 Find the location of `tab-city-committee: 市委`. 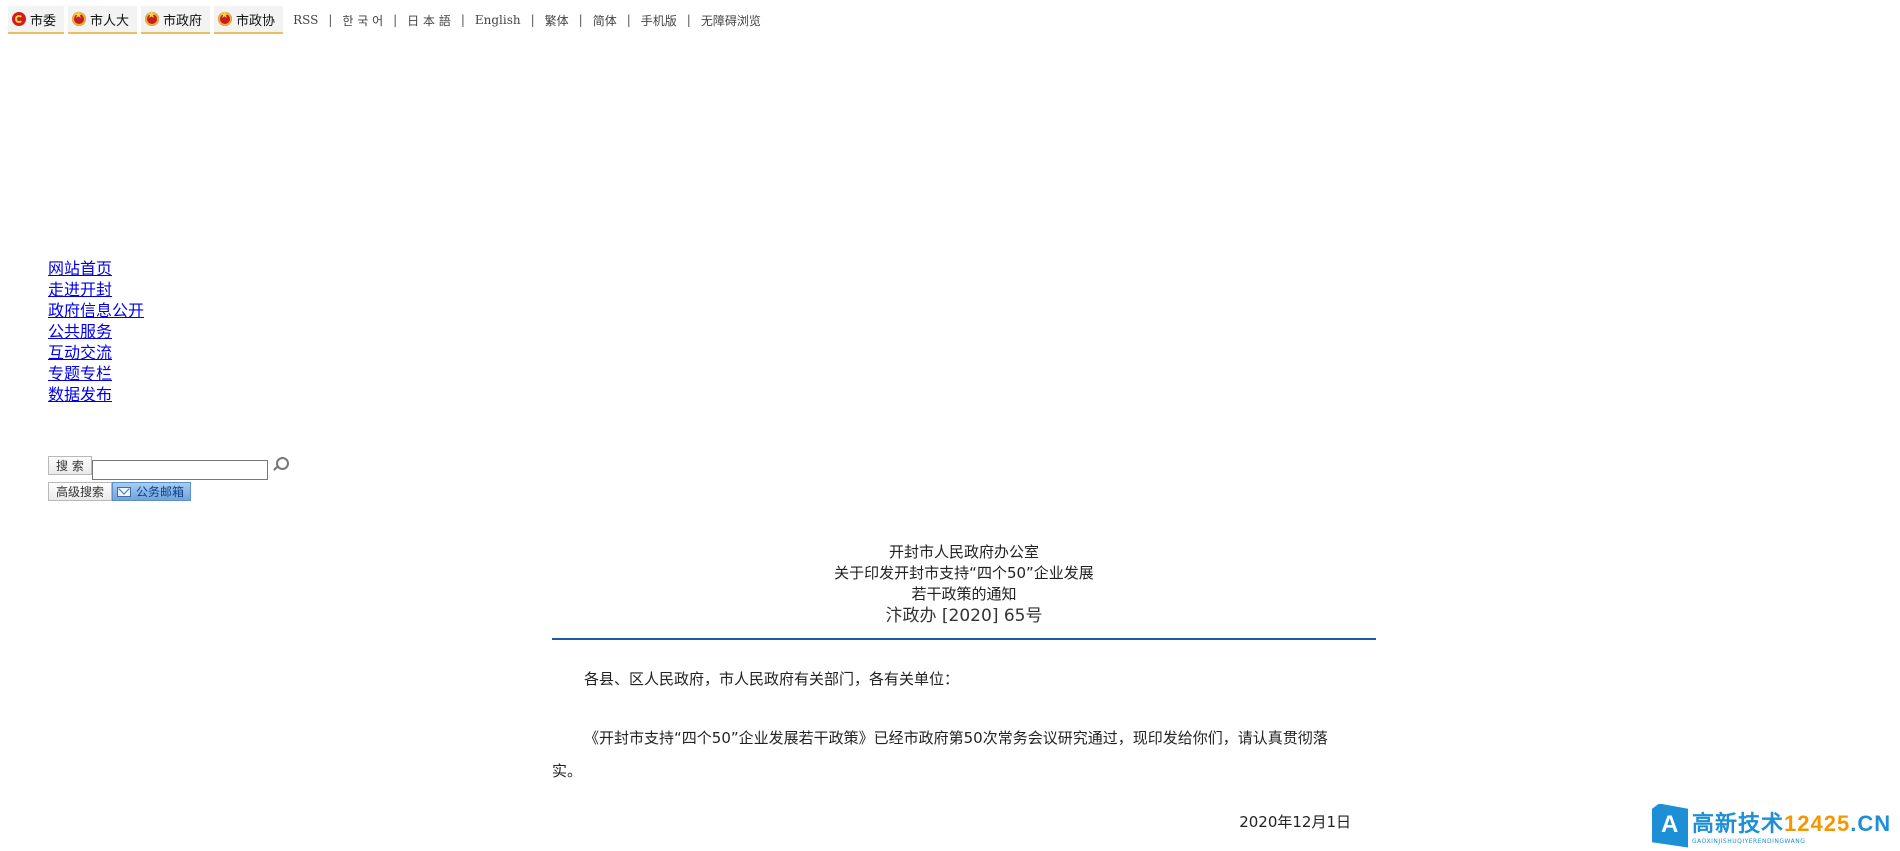

tab-city-committee: 市委 is located at coordinates (36, 20).